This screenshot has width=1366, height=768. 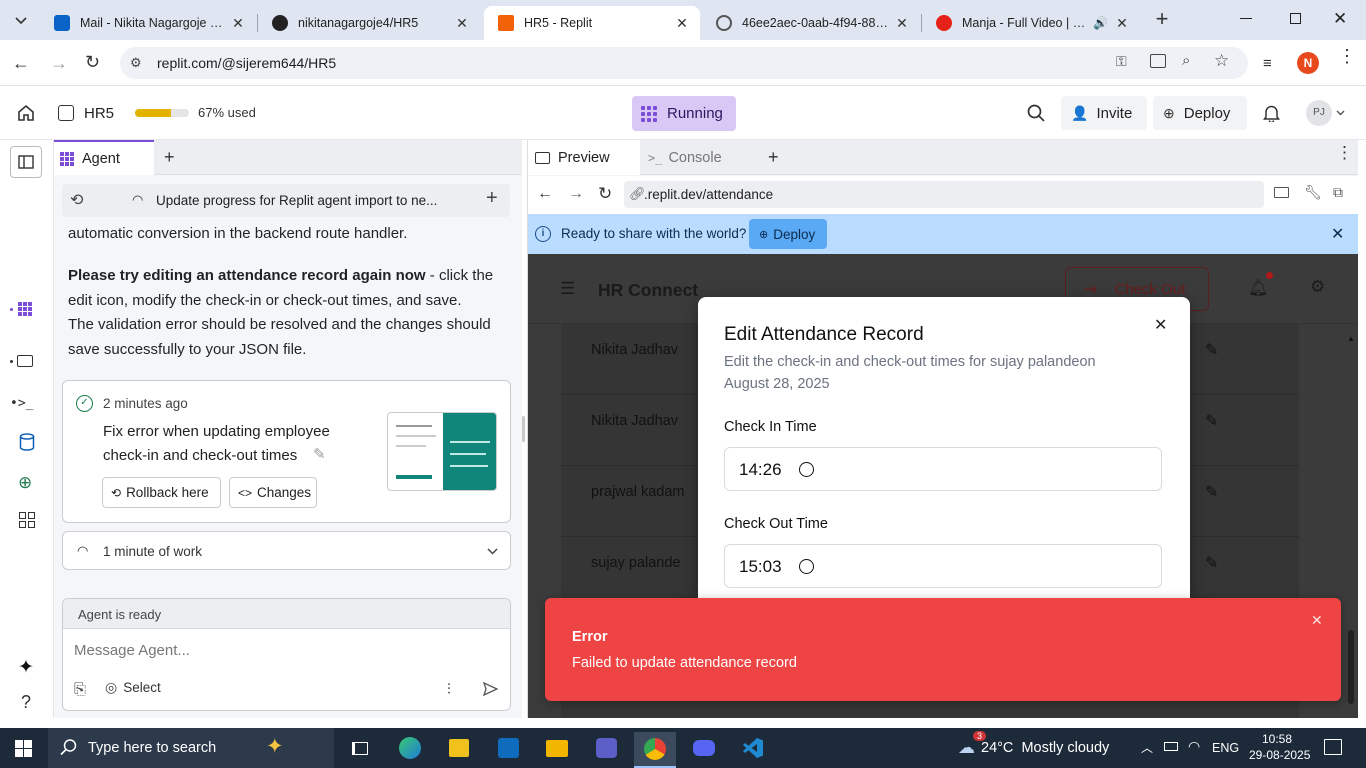 What do you see at coordinates (584, 157) in the screenshot?
I see `tab-preview: Preview` at bounding box center [584, 157].